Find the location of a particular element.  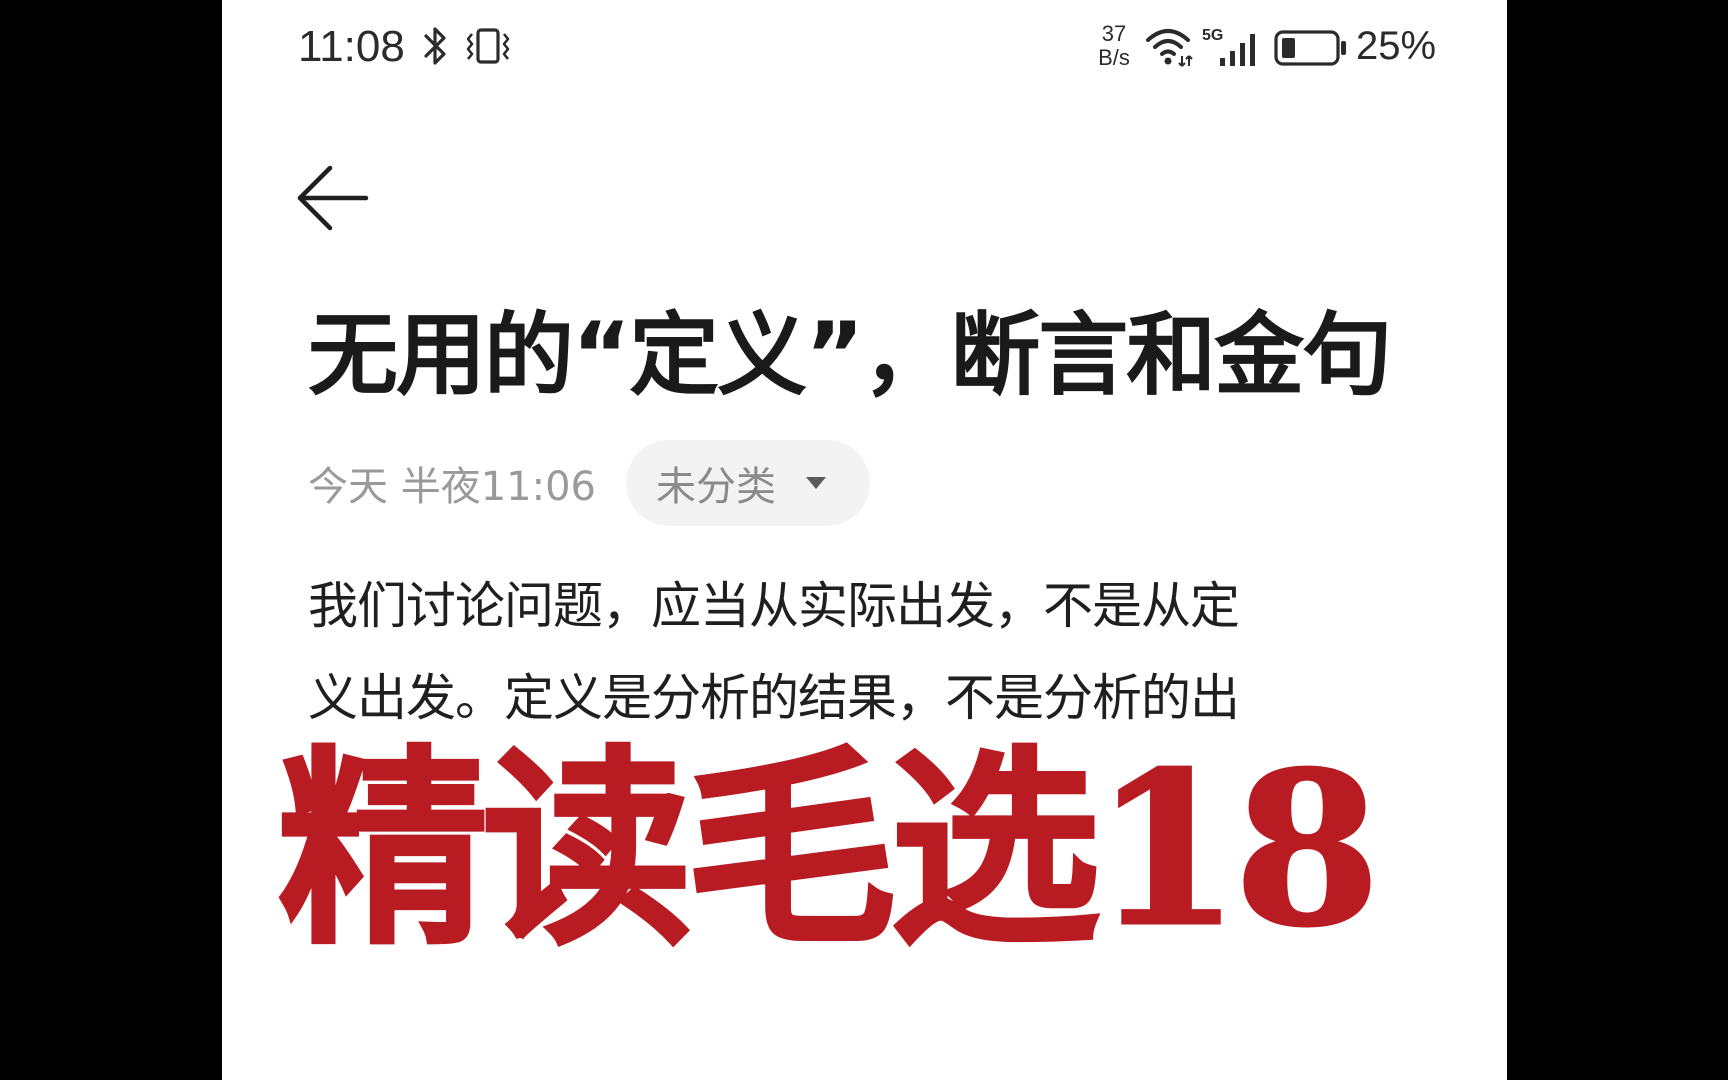

back-button is located at coordinates (332, 198).